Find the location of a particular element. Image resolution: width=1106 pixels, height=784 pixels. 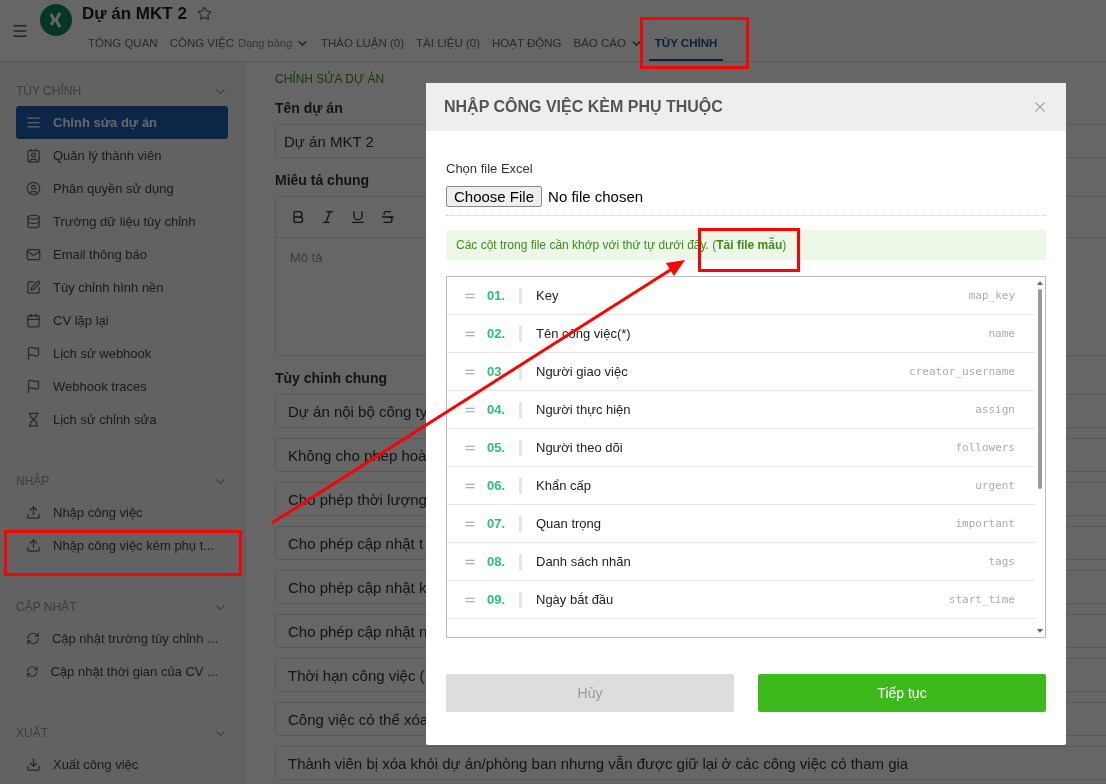

column-name: Người giao việc is located at coordinates (582, 371).